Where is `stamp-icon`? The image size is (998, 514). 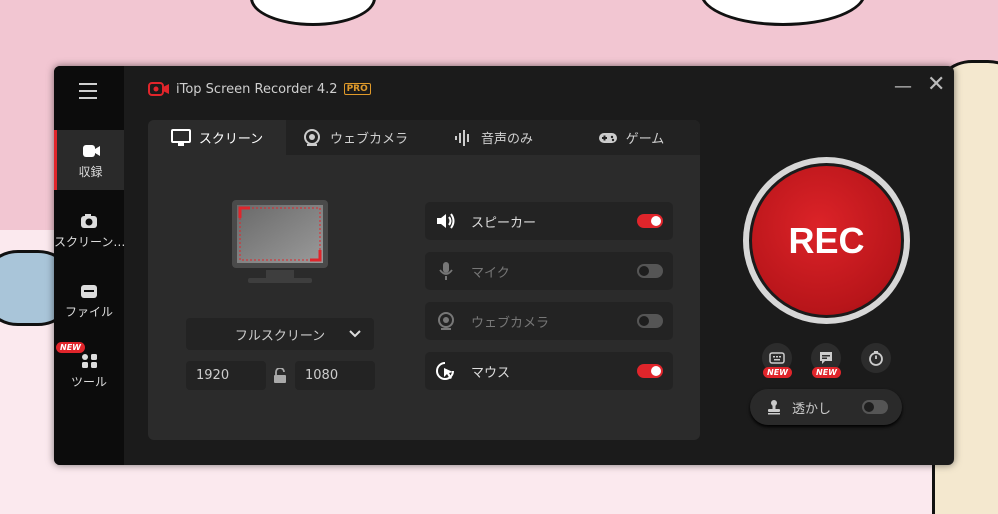 stamp-icon is located at coordinates (774, 407).